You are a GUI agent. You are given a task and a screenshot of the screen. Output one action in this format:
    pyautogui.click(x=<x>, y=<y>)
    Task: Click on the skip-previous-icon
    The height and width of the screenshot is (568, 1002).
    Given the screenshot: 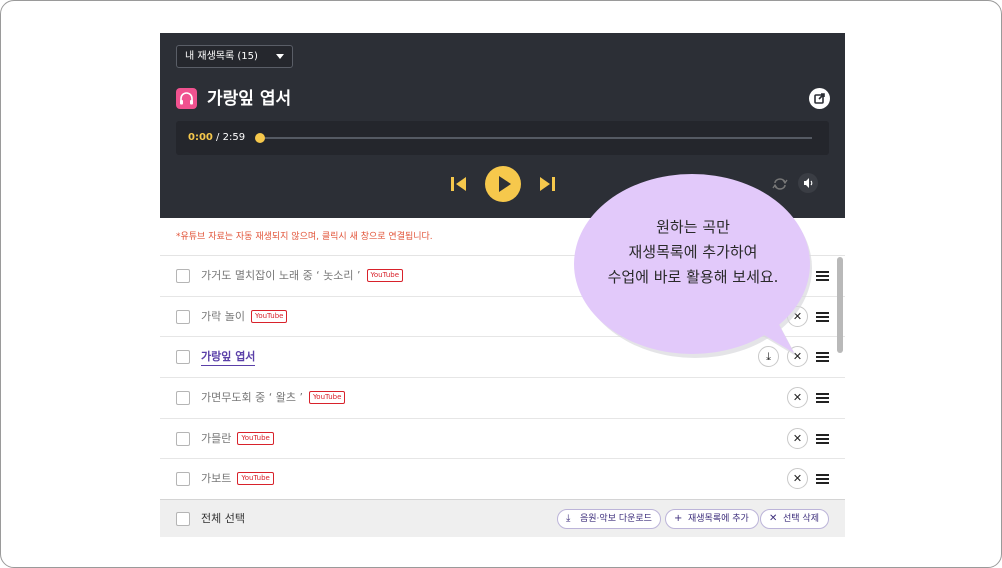 What is the action you would take?
    pyautogui.click(x=459, y=184)
    